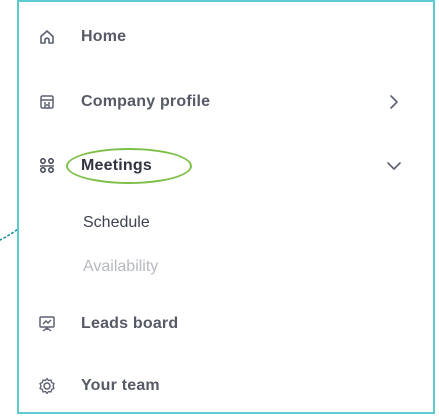  I want to click on chevron-right-icon, so click(394, 102).